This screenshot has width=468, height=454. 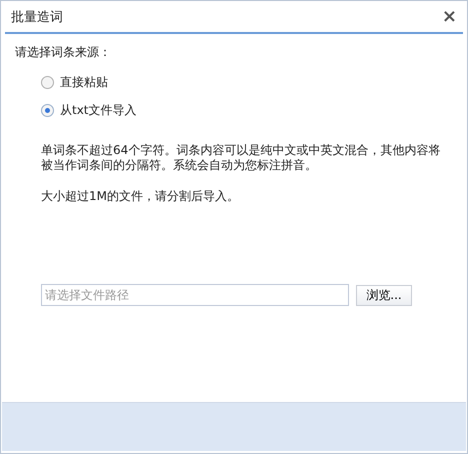 I want to click on note-text: 大小超过1M的文件，请分割后导入。, so click(x=140, y=196).